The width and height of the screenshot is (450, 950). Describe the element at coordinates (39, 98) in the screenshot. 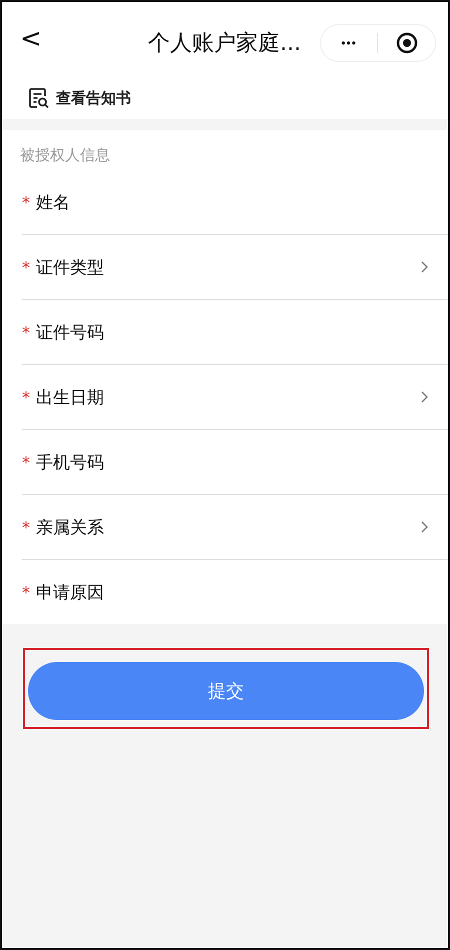

I see `document-search-icon` at that location.